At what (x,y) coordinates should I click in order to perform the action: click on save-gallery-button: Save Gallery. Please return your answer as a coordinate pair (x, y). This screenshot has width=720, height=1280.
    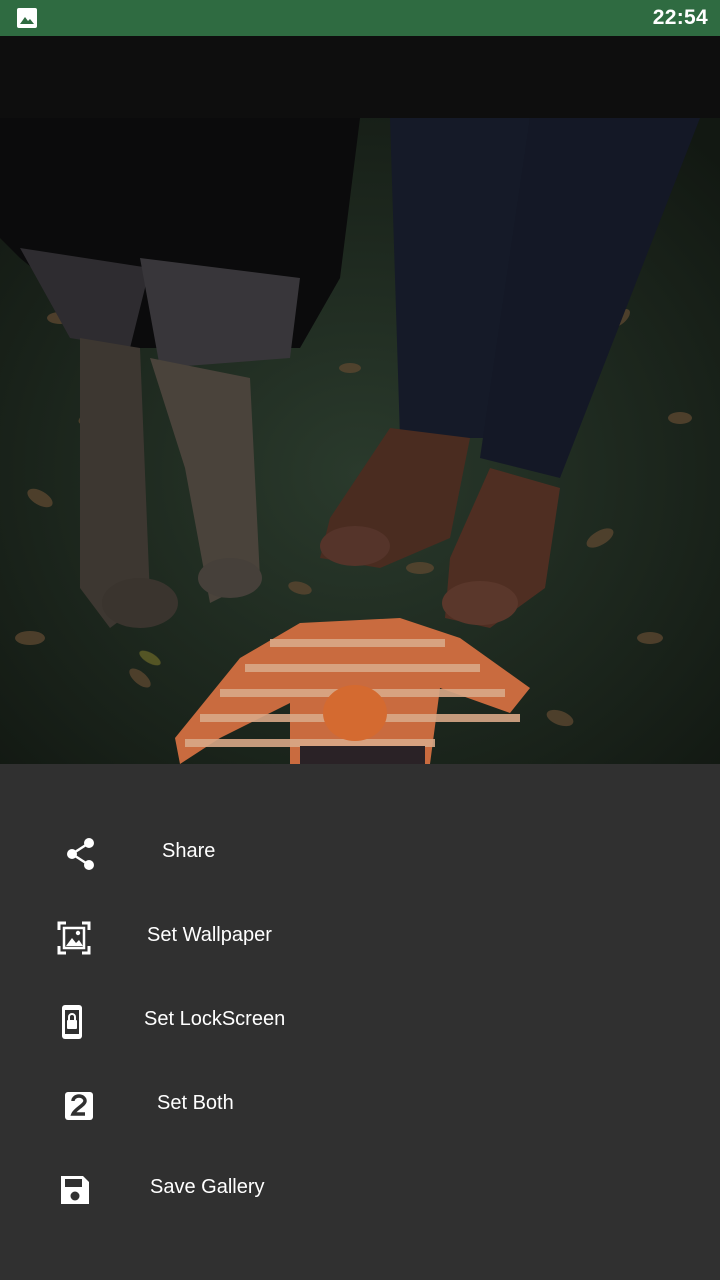
    Looking at the image, I should click on (360, 1190).